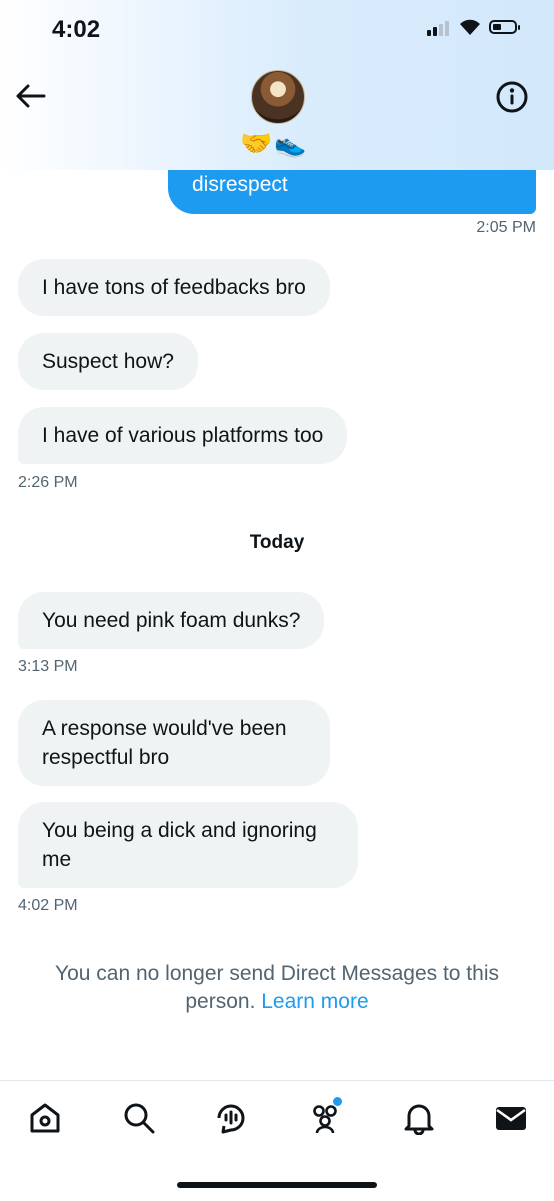 Image resolution: width=554 pixels, height=1201 pixels. What do you see at coordinates (325, 1118) in the screenshot?
I see `communities-icon` at bounding box center [325, 1118].